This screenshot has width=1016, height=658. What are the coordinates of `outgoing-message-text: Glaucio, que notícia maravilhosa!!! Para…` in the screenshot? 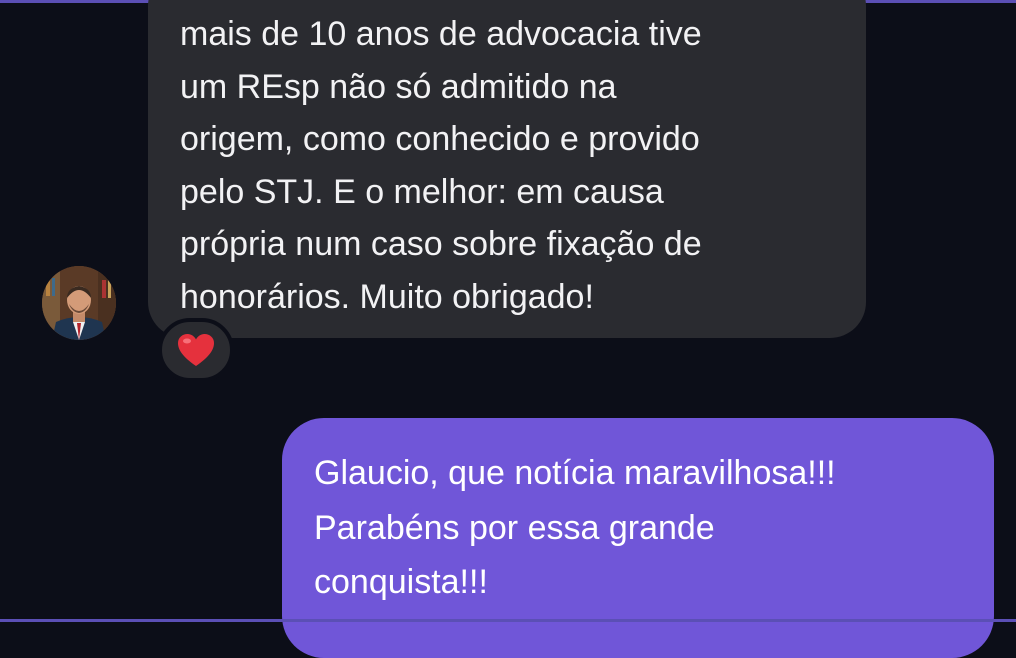 It's located at (575, 528).